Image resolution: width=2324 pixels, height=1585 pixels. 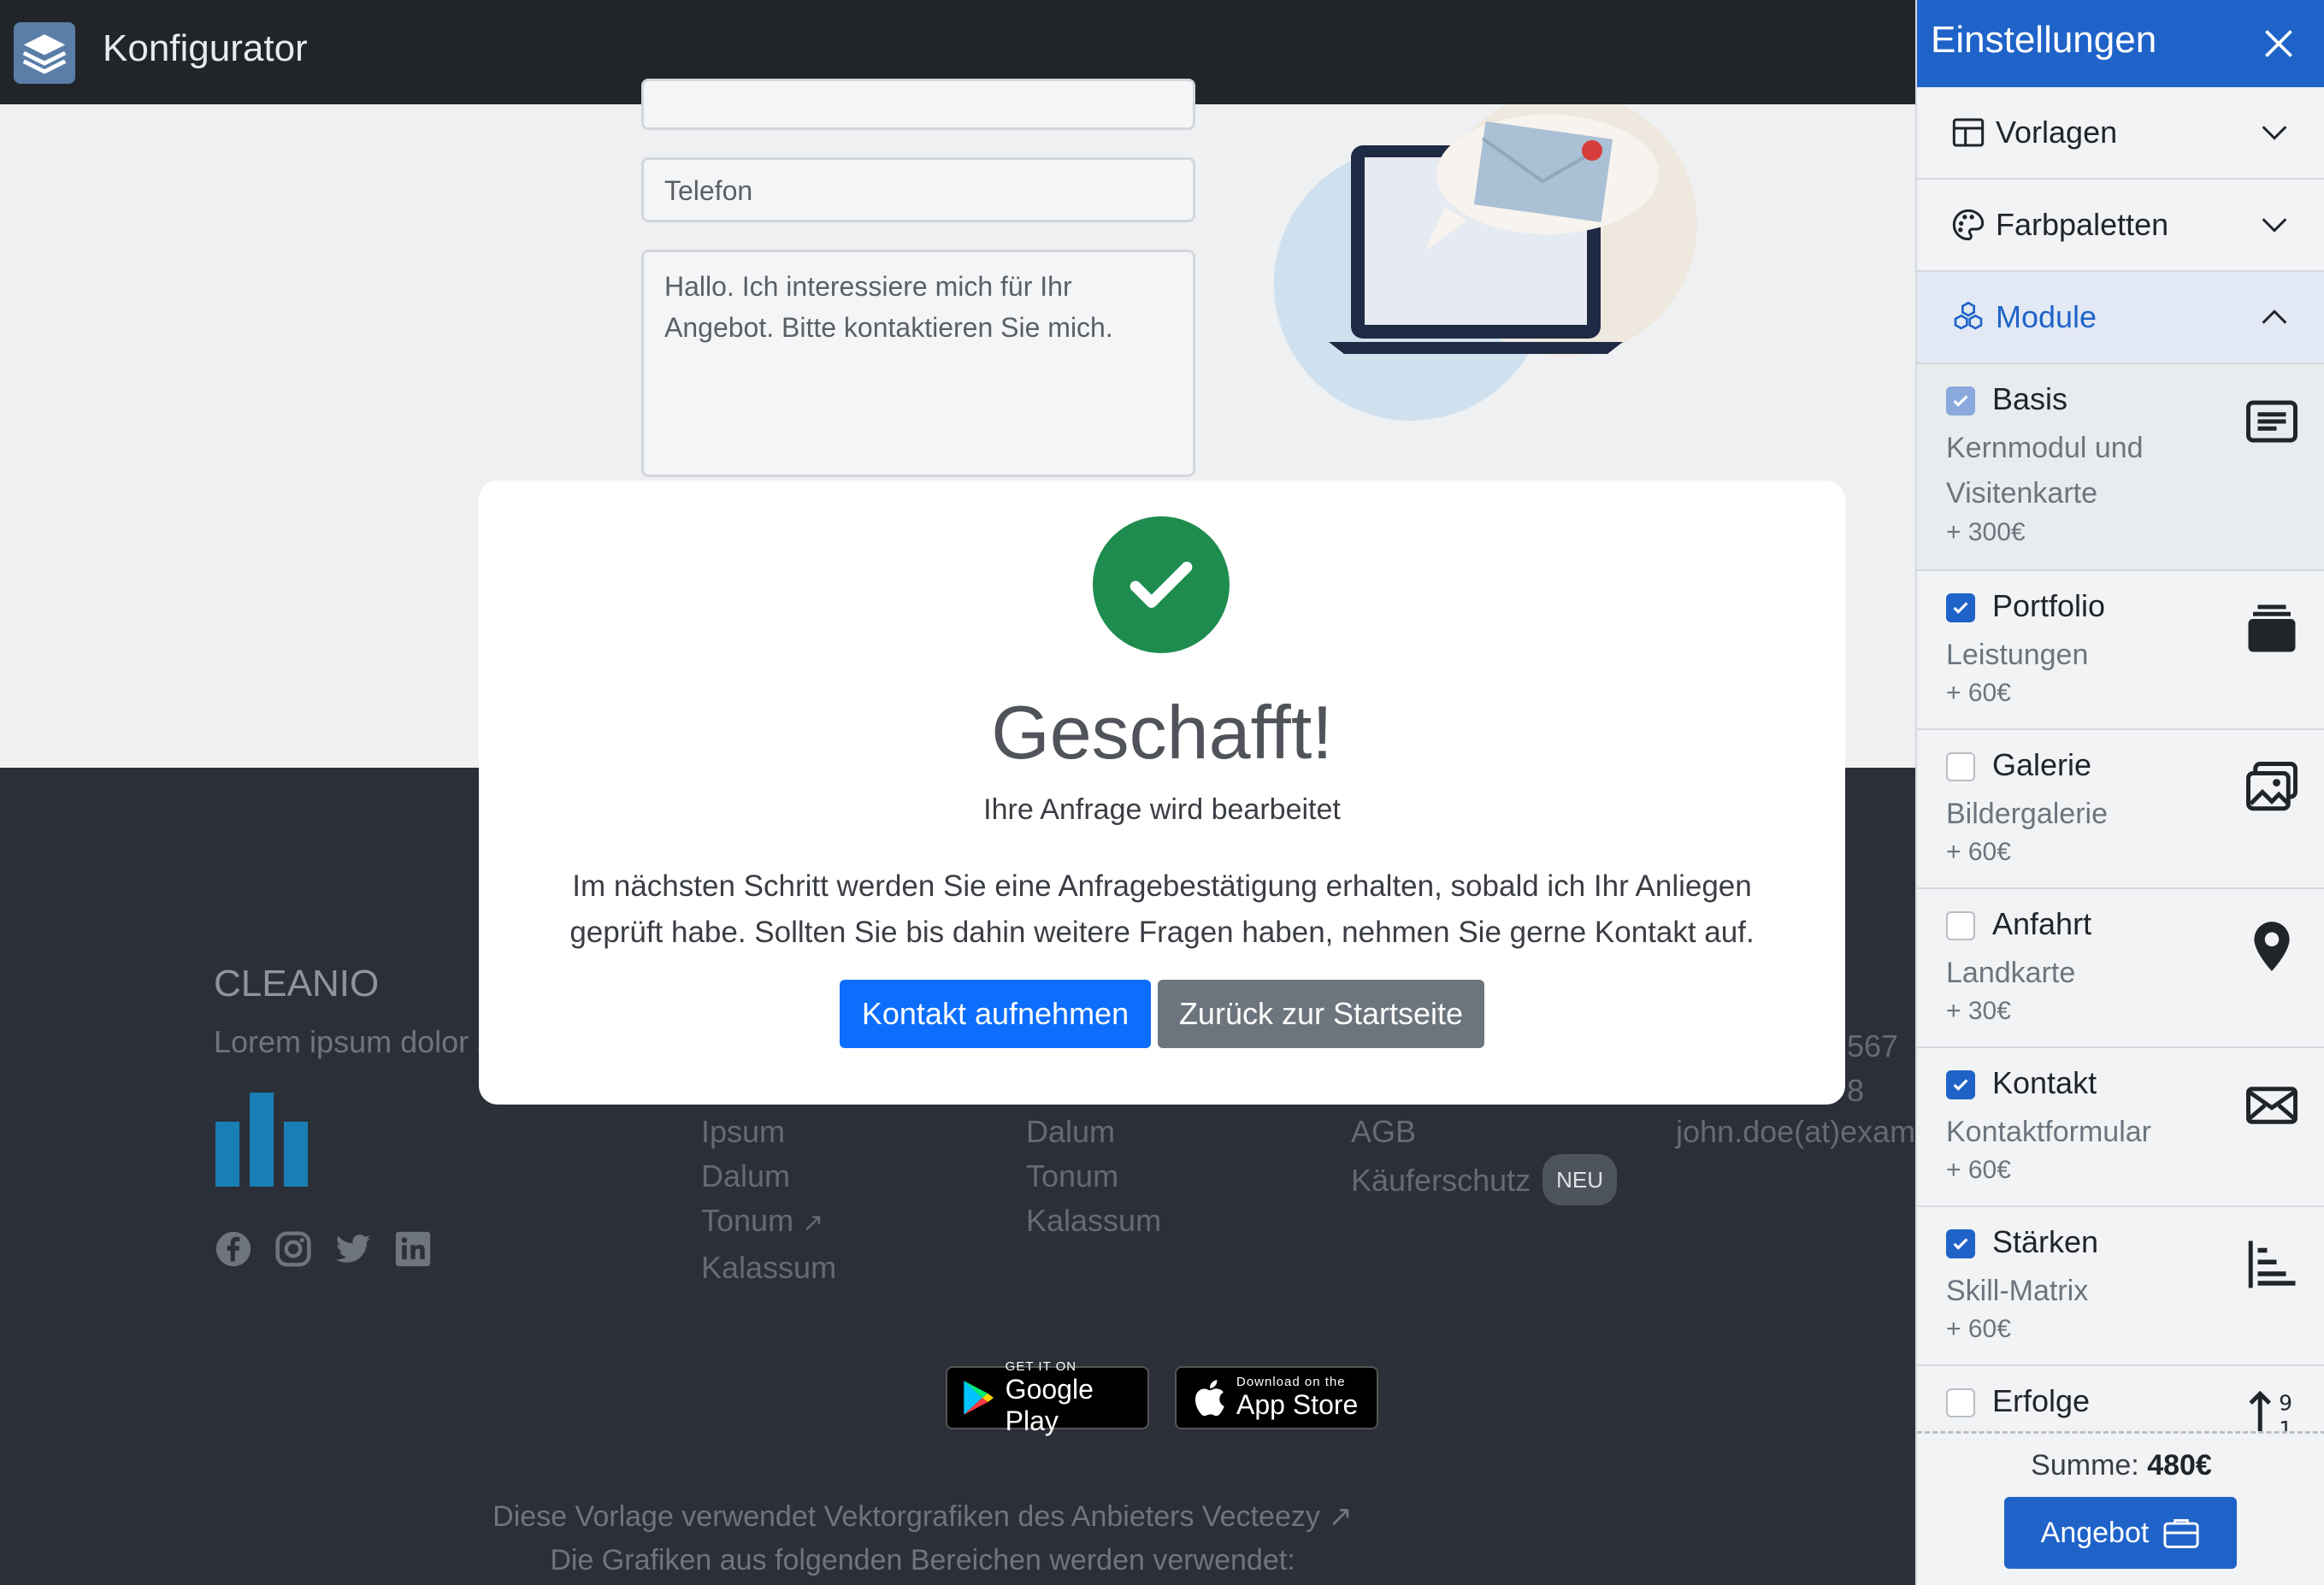 I want to click on google-play-label: Google Play, so click(x=1049, y=1404).